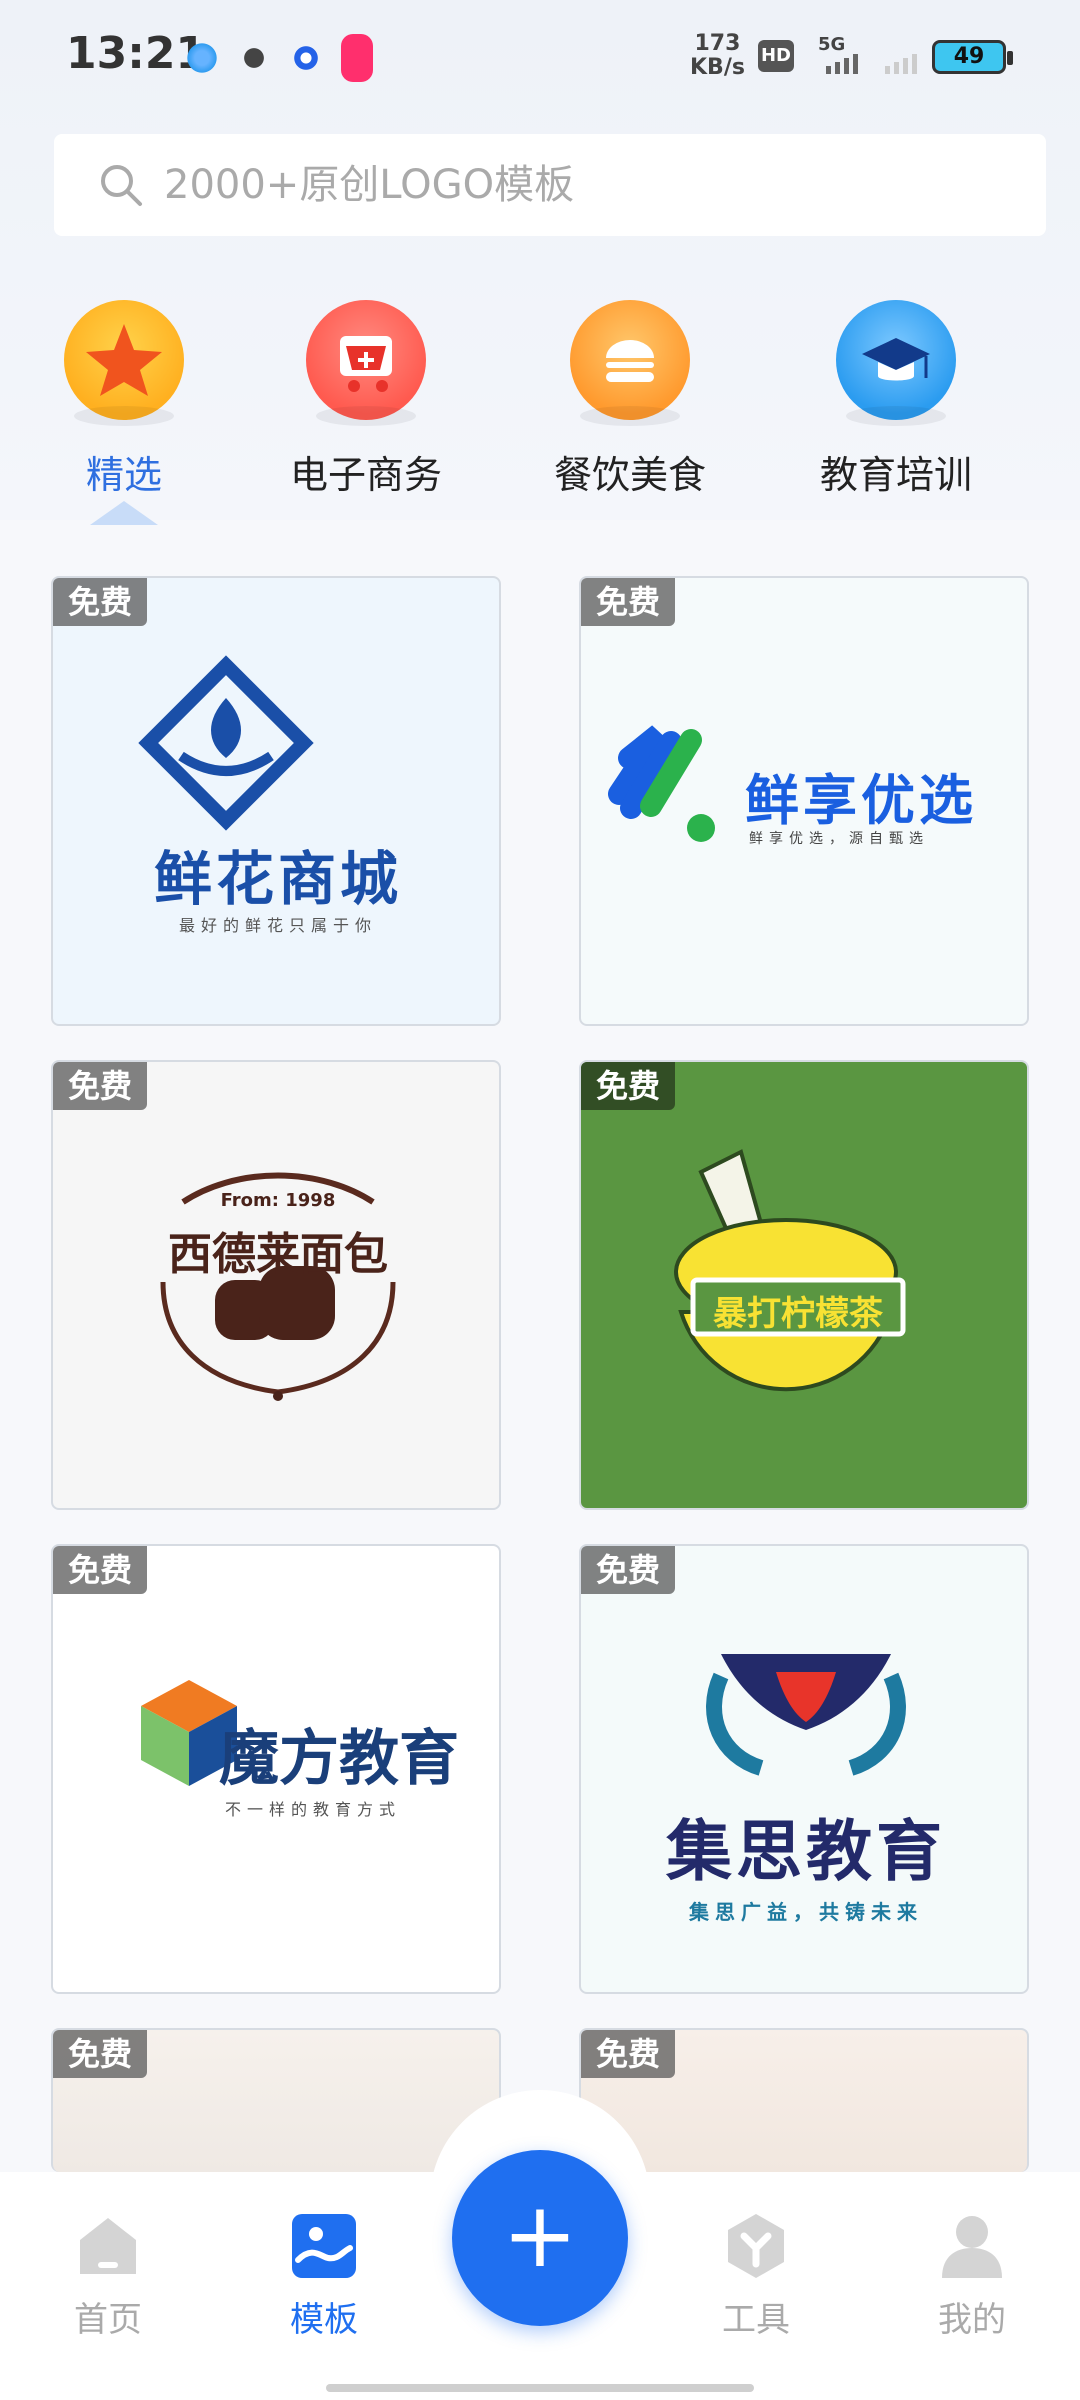 The width and height of the screenshot is (1080, 2400). Describe the element at coordinates (324, 2246) in the screenshot. I see `template-icon` at that location.